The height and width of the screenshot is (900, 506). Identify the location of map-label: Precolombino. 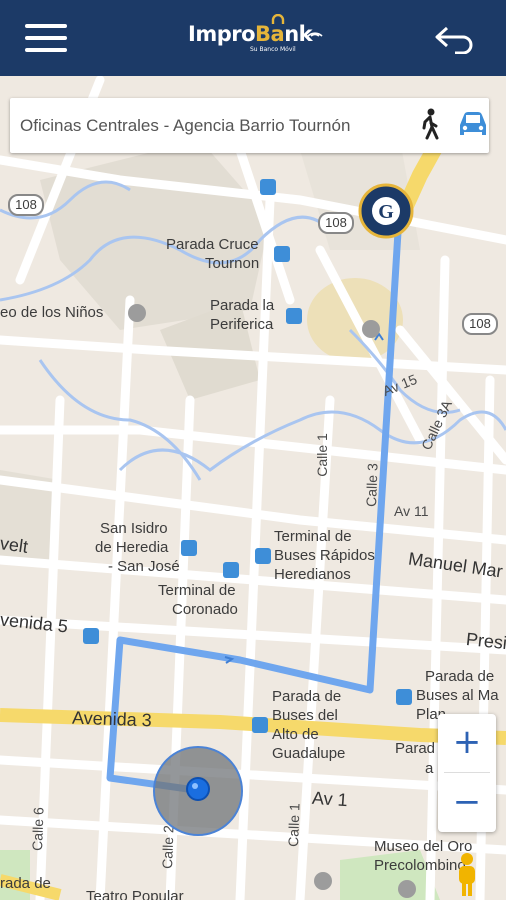
(420, 865).